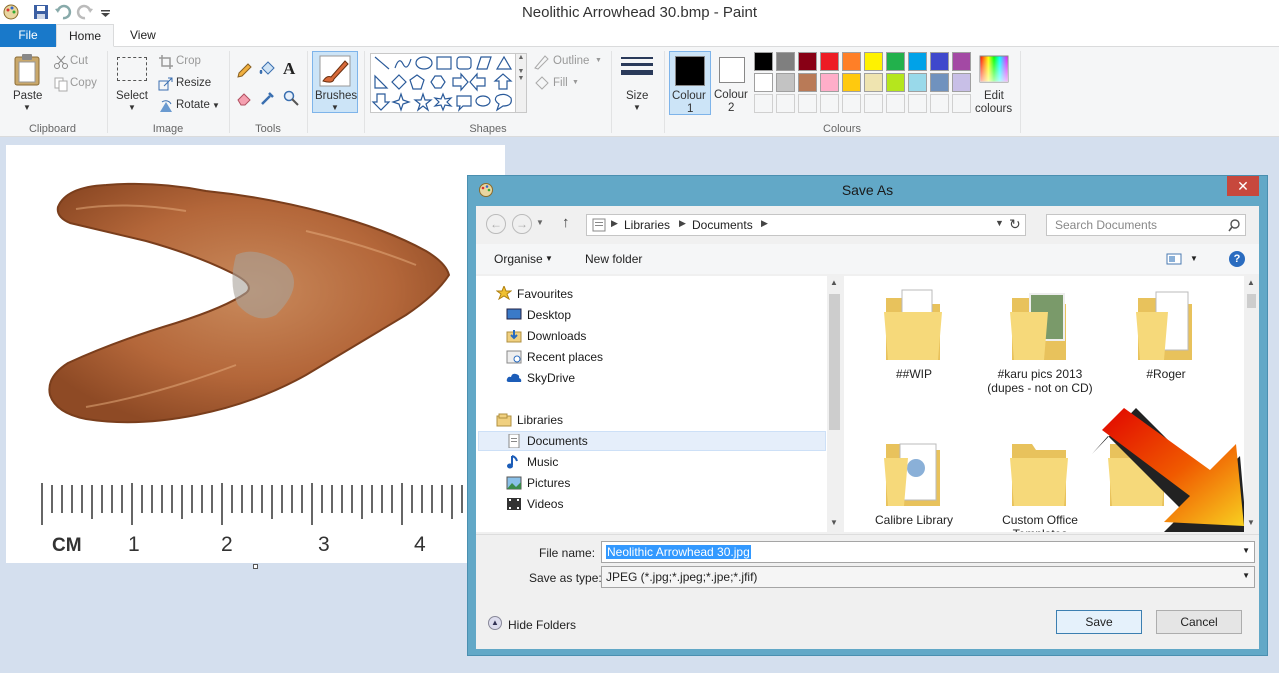 This screenshot has width=1279, height=673. Describe the element at coordinates (1251, 301) in the screenshot. I see `files-scroll-thumb` at that location.